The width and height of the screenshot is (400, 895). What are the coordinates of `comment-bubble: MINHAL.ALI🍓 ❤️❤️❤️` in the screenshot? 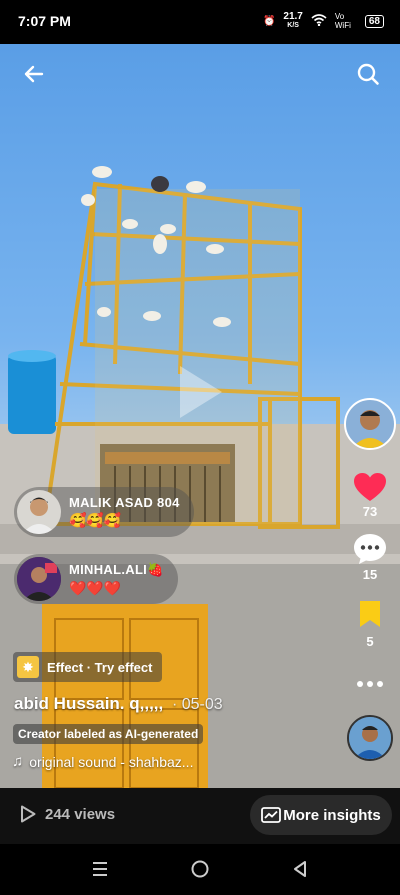 It's located at (96, 579).